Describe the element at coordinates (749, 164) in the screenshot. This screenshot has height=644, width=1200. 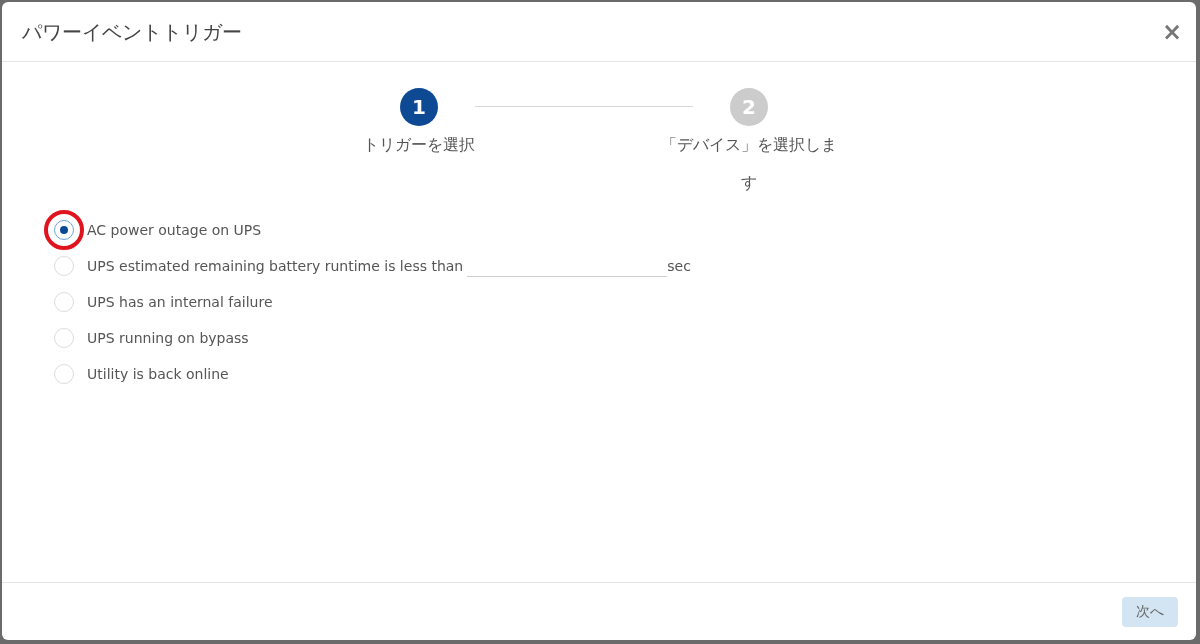
I see `step-label: 「デバイス」を選択します` at that location.